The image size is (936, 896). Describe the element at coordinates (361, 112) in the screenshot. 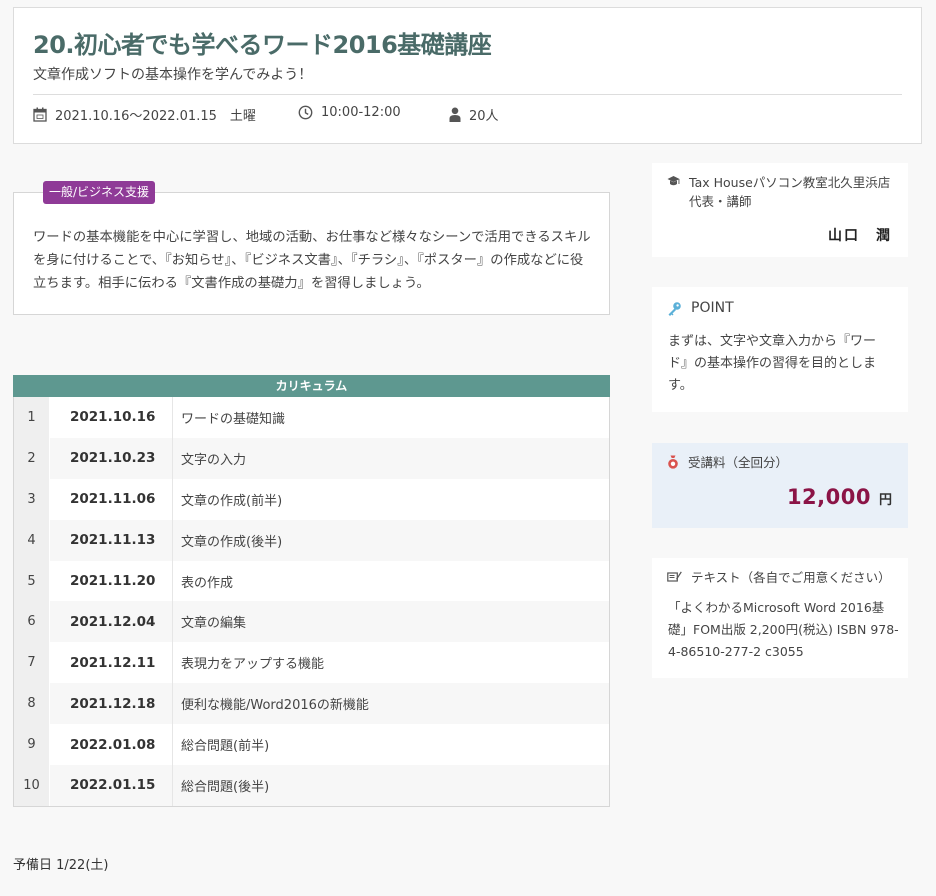

I see `time-range: 10:00-12:00` at that location.